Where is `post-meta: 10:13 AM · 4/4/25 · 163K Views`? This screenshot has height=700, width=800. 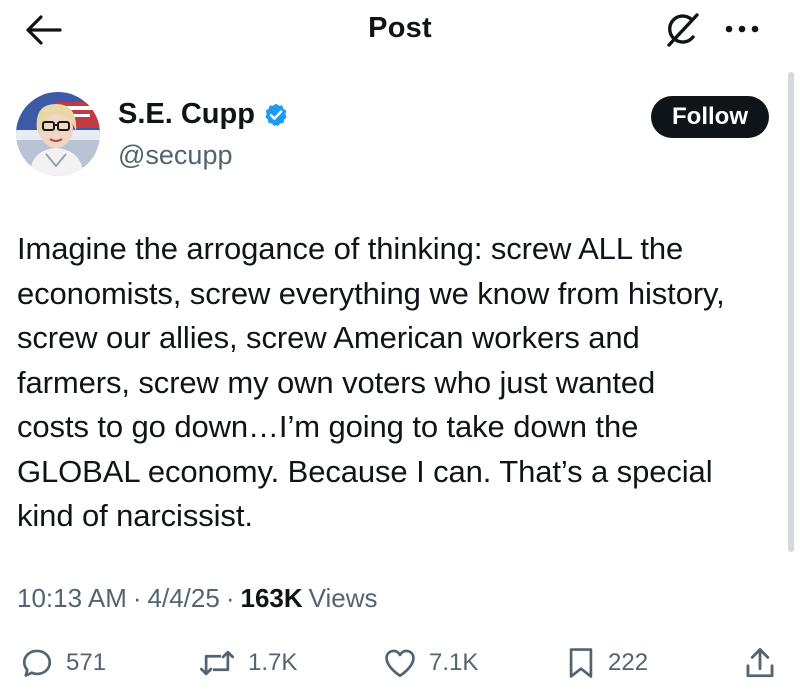
post-meta: 10:13 AM · 4/4/25 · 163K Views is located at coordinates (197, 598).